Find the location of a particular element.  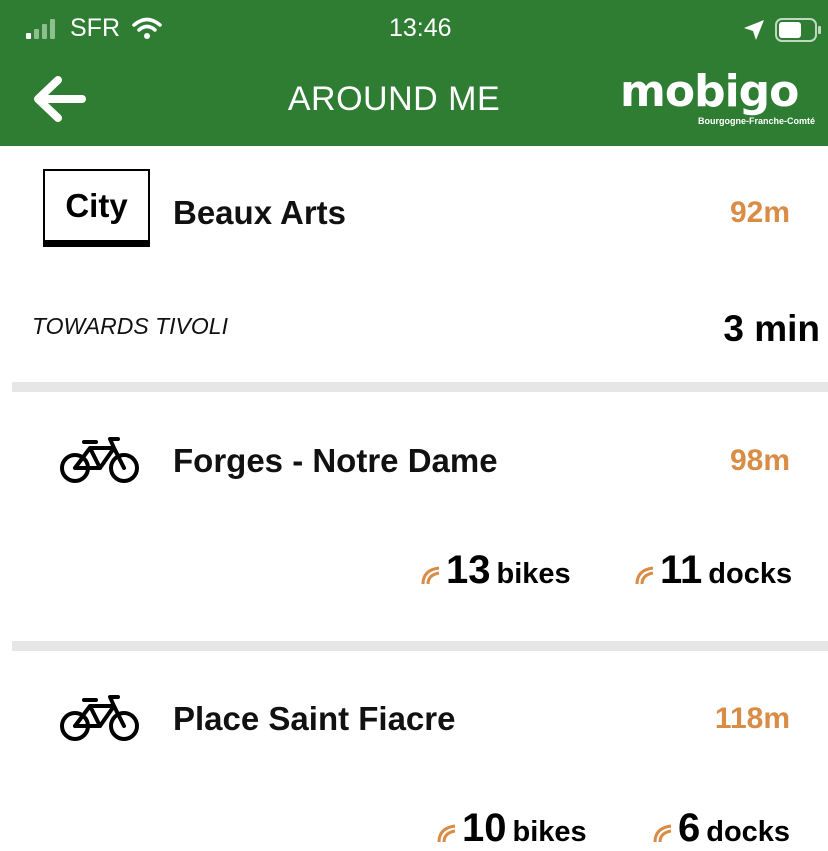

stop-name: Place Saint Fiacre is located at coordinates (314, 719).